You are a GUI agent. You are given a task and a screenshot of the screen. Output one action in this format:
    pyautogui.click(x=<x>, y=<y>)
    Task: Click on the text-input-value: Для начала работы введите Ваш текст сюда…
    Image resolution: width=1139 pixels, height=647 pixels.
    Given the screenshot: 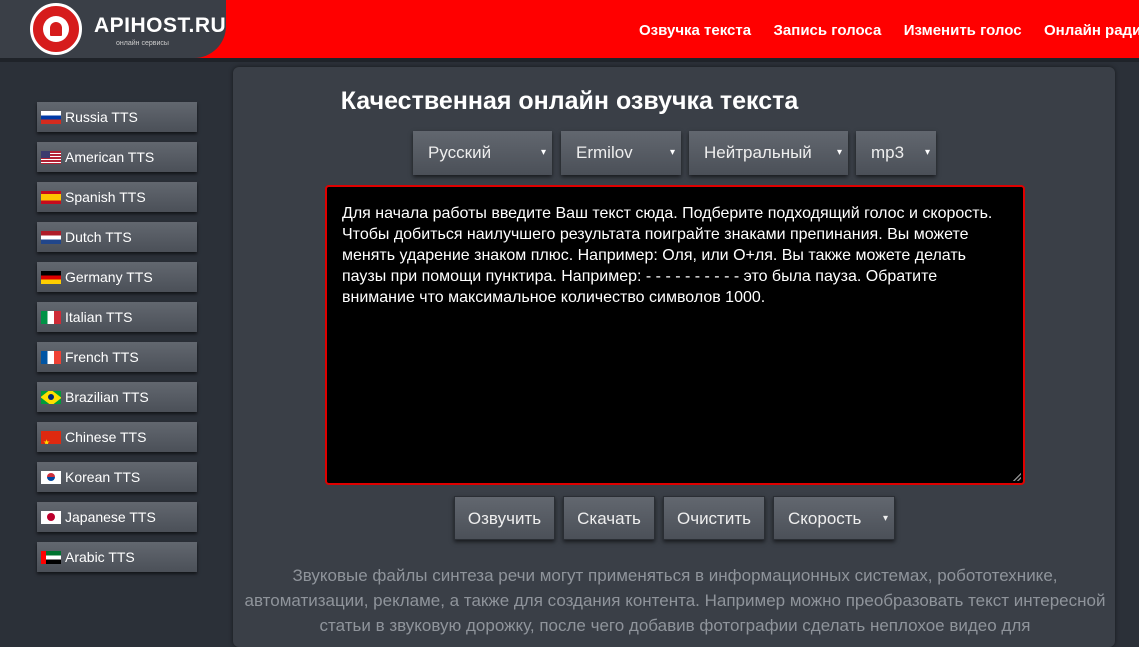 What is the action you would take?
    pyautogui.click(x=667, y=255)
    